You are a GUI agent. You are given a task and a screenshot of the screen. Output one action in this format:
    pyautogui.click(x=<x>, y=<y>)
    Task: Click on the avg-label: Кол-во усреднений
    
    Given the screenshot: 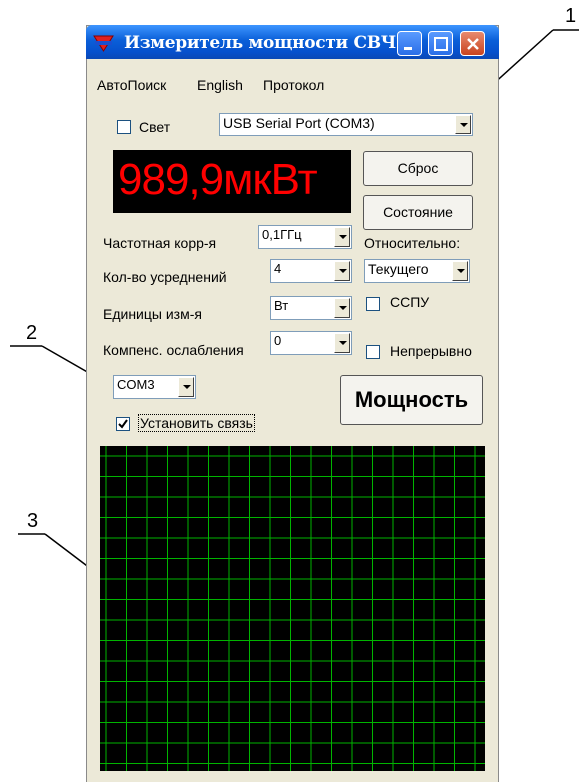 What is the action you would take?
    pyautogui.click(x=165, y=277)
    